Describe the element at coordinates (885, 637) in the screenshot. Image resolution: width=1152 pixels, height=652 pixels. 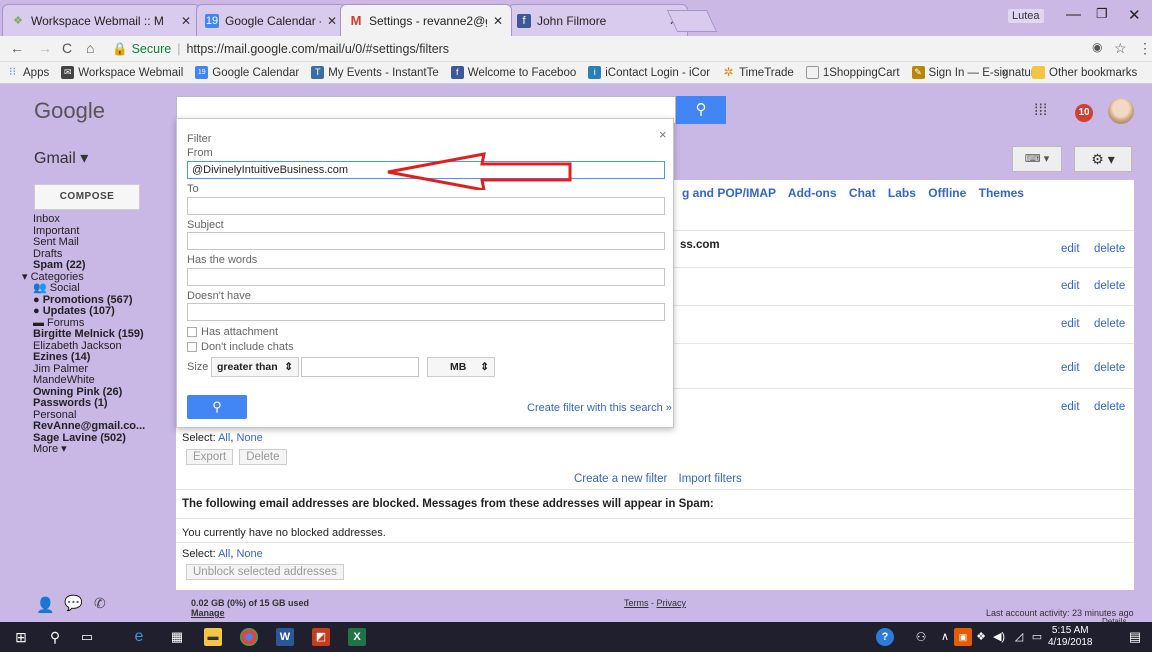
I see `help-icon: ?` at that location.